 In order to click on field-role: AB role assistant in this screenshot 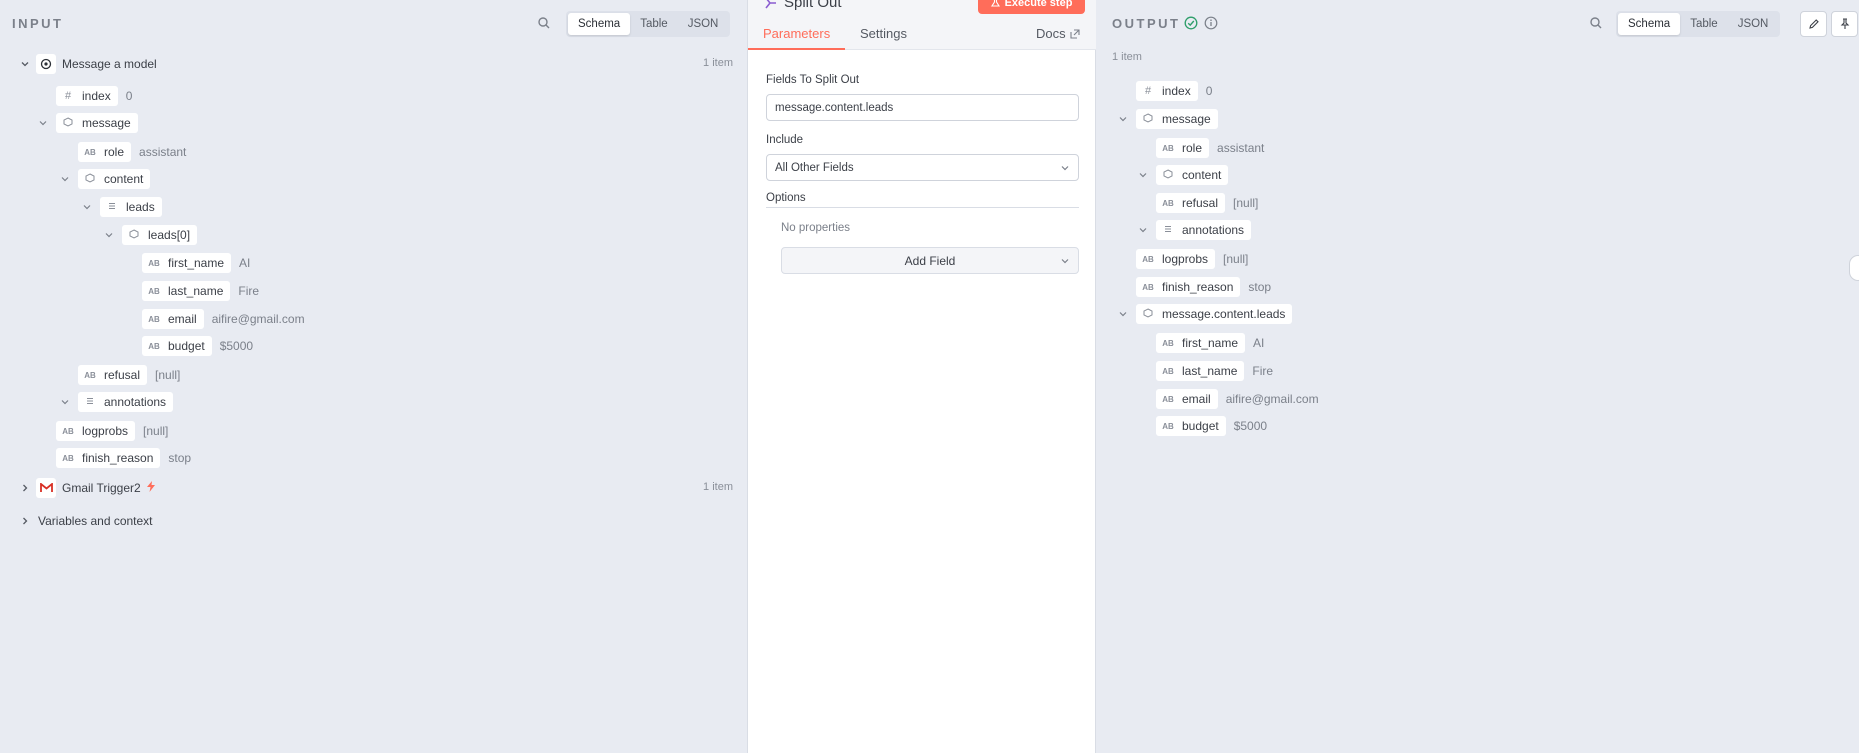, I will do `click(132, 152)`.